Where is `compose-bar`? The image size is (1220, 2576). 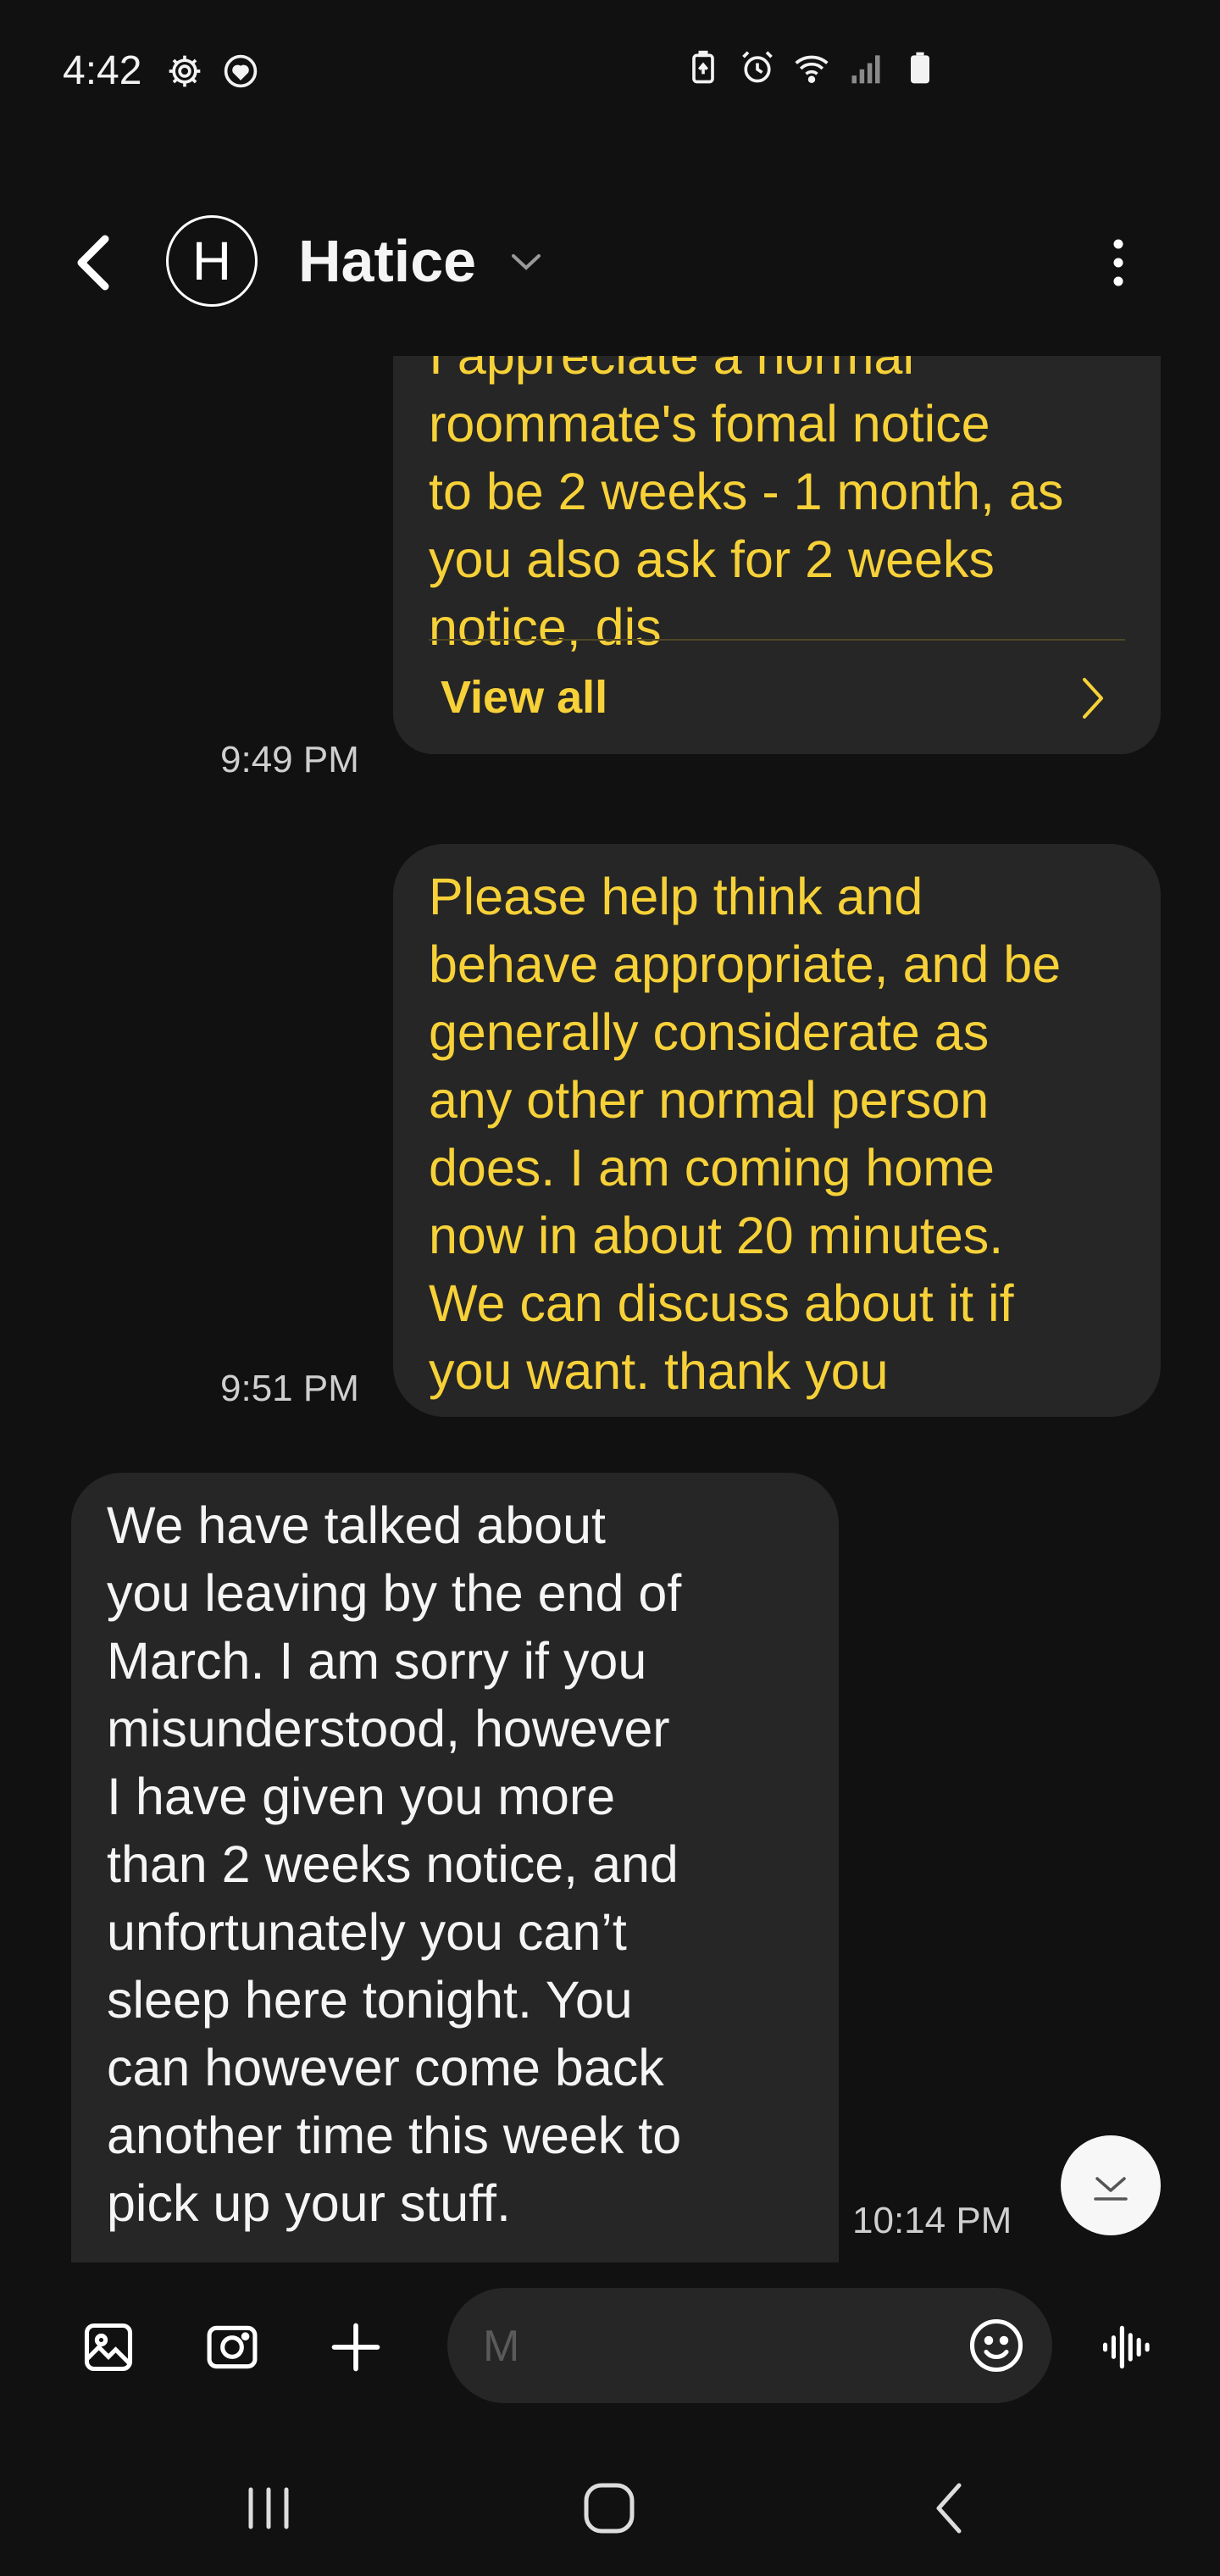 compose-bar is located at coordinates (610, 2347).